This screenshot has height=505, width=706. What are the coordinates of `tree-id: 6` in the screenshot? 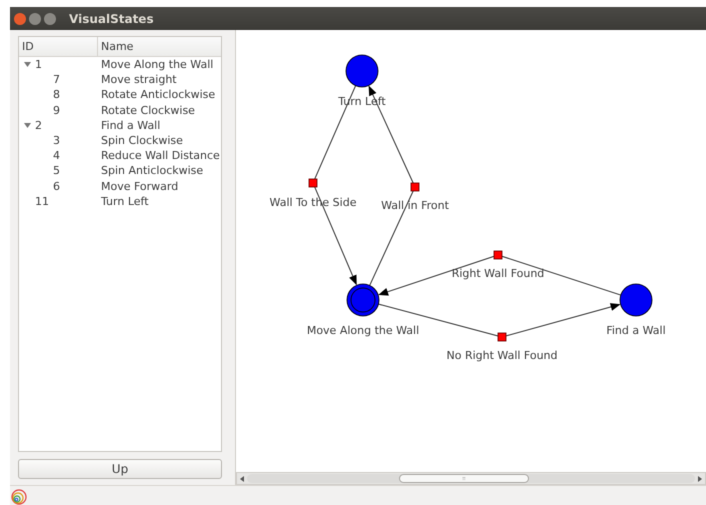 It's located at (56, 186).